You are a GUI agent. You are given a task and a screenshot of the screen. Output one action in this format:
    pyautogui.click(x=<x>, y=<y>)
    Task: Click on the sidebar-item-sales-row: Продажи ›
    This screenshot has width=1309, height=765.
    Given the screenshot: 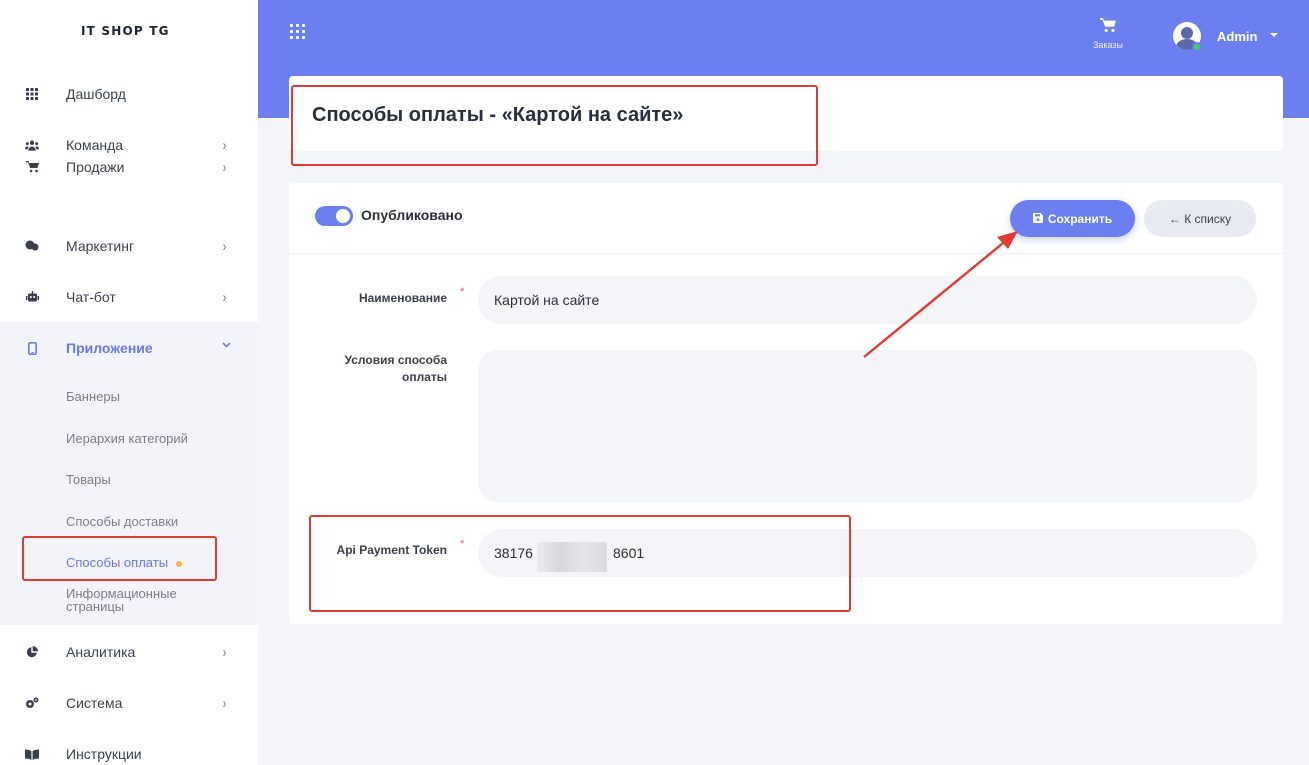 What is the action you would take?
    pyautogui.click(x=129, y=167)
    